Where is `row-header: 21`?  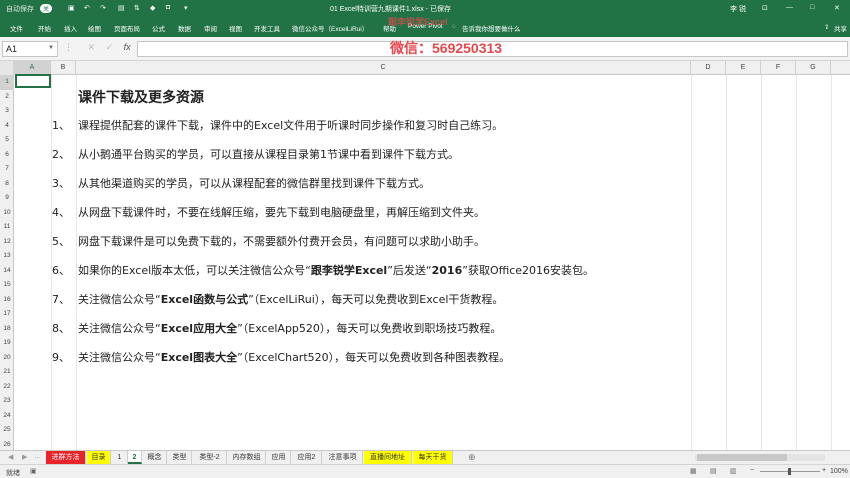 row-header: 21 is located at coordinates (7, 372).